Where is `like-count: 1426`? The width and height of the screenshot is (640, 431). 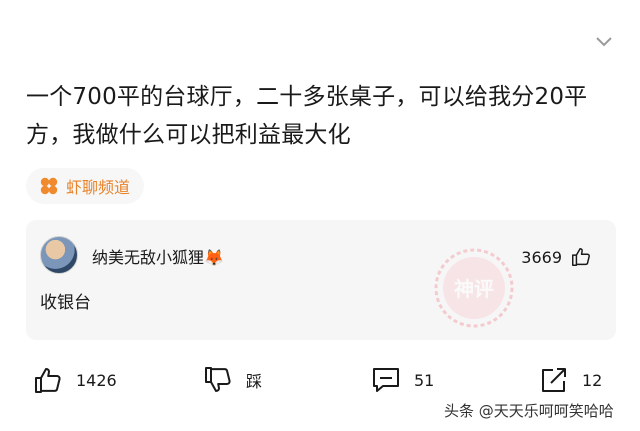 like-count: 1426 is located at coordinates (96, 380).